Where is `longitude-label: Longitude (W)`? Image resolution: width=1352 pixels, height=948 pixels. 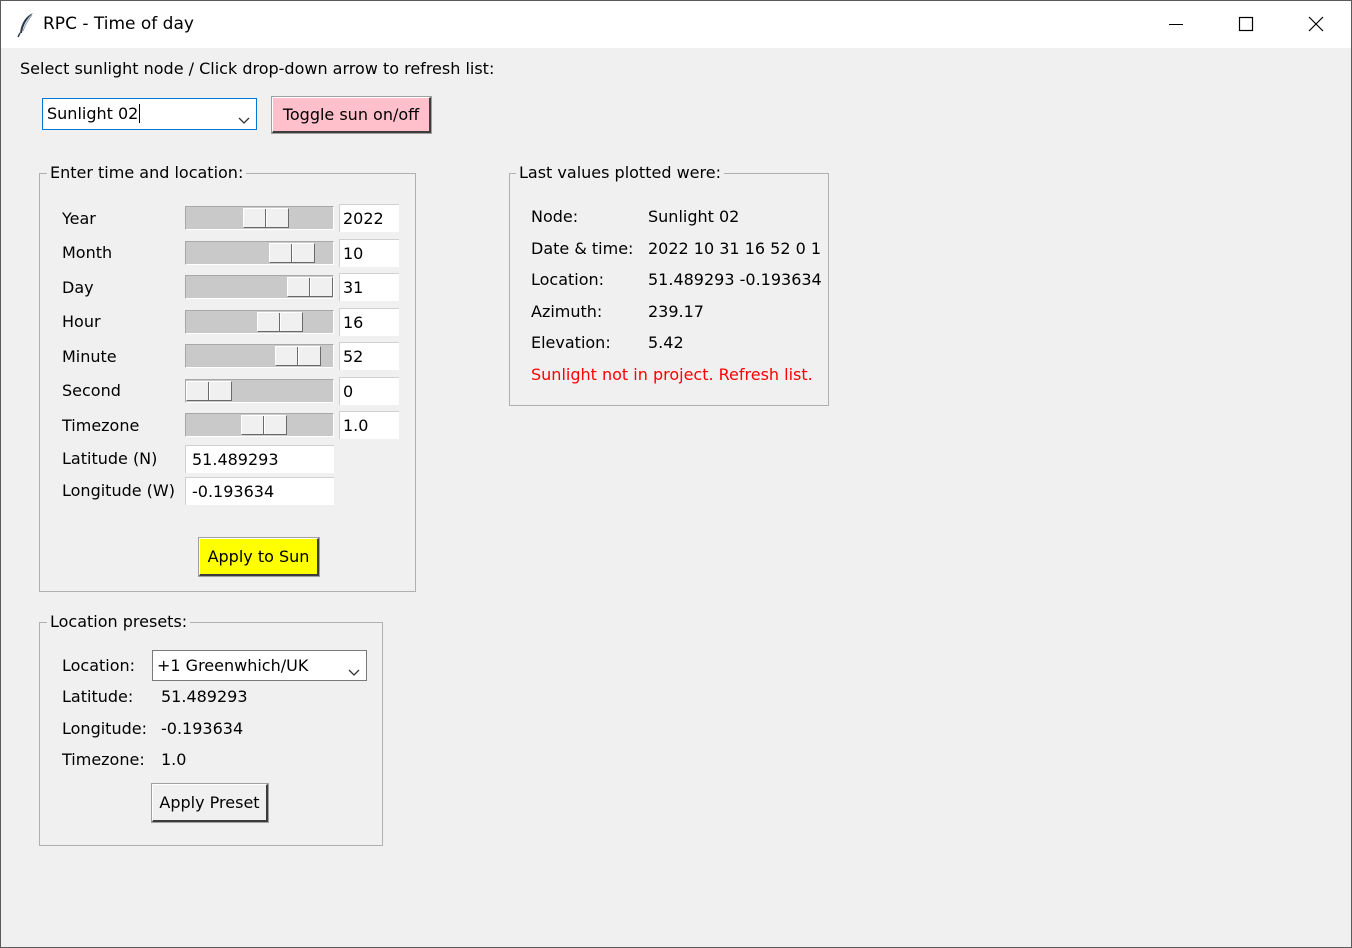
longitude-label: Longitude (W) is located at coordinates (118, 490).